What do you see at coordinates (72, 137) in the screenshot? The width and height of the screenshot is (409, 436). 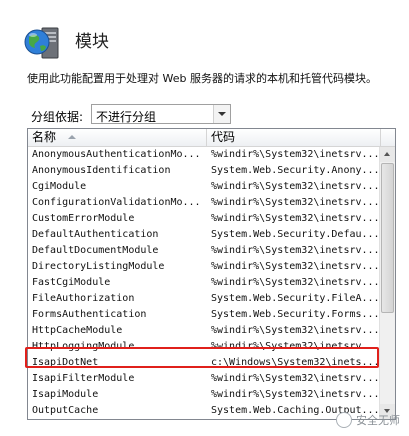 I see `sort-ascending-icon` at bounding box center [72, 137].